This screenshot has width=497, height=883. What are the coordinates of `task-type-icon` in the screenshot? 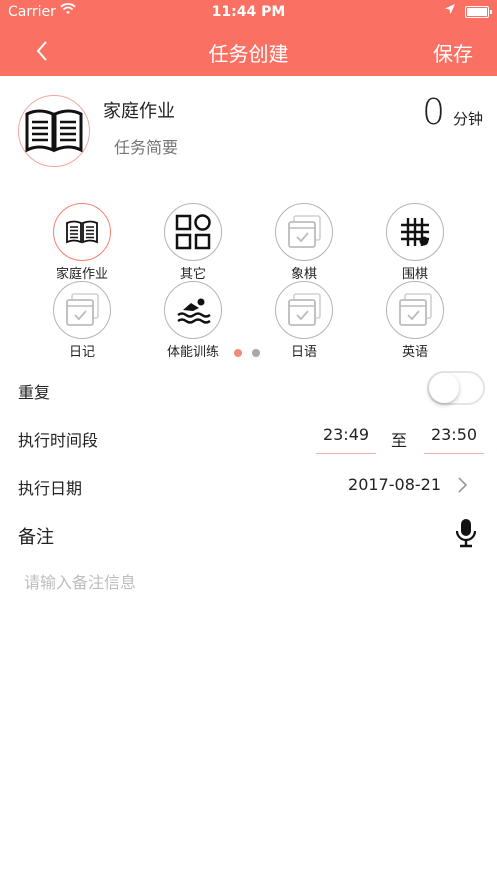 It's located at (54, 131).